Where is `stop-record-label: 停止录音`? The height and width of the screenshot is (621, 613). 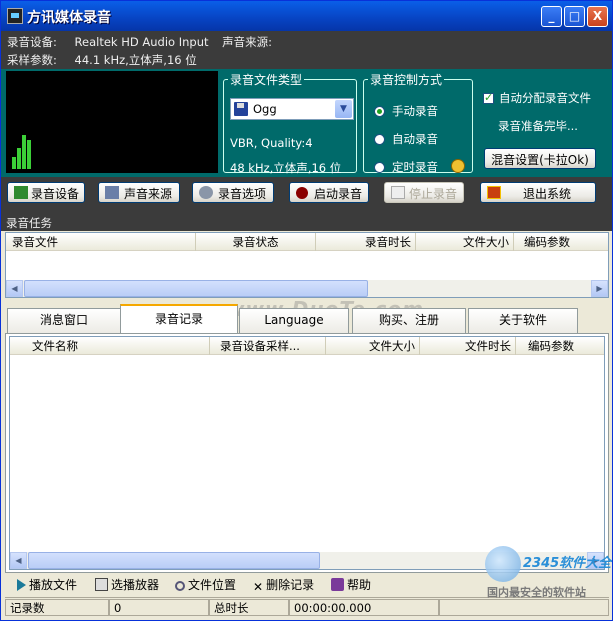
stop-record-label: 停止录音 is located at coordinates (432, 194).